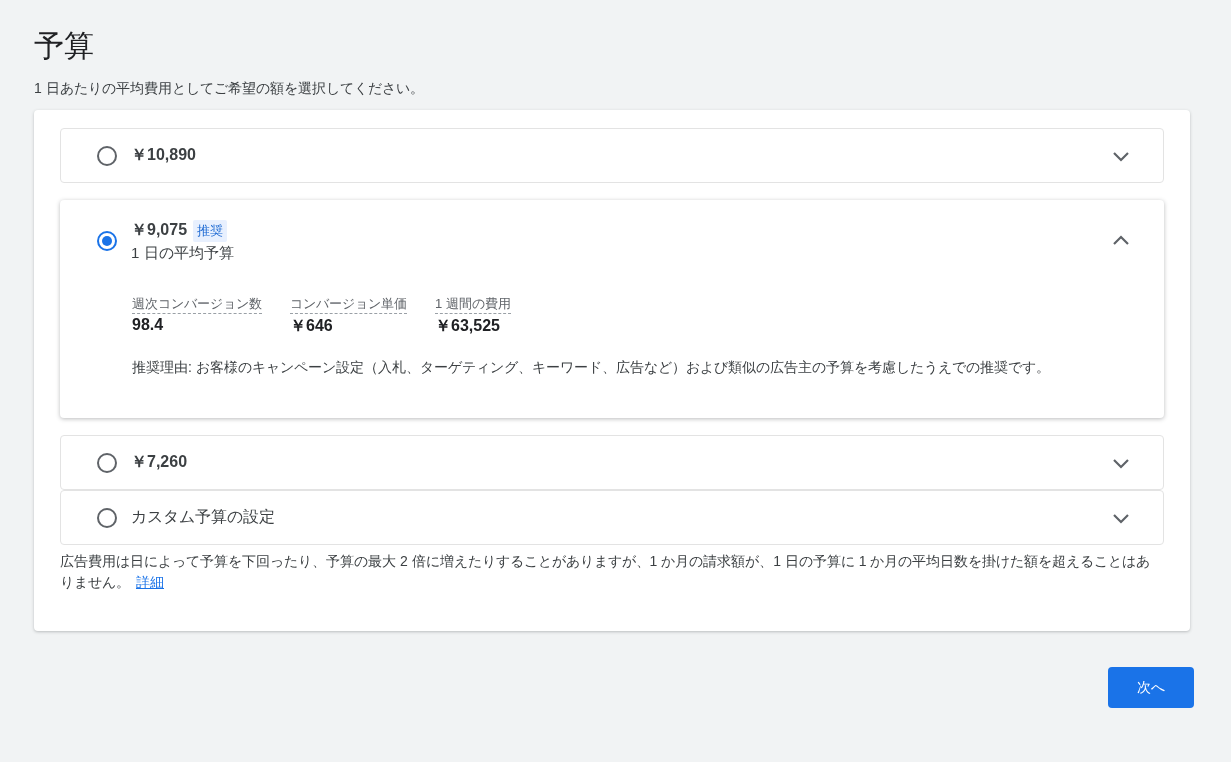  I want to click on budget-option: ￥10,890, so click(612, 155).